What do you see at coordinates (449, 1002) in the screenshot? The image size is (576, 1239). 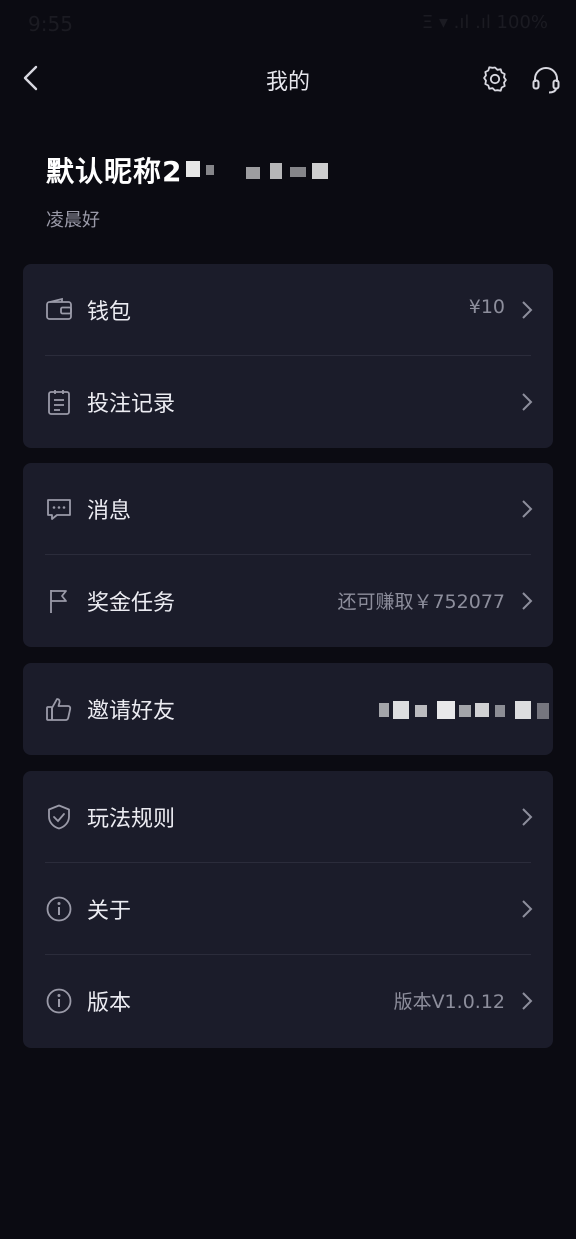 I see `version-value: 版本V1.0.12` at bounding box center [449, 1002].